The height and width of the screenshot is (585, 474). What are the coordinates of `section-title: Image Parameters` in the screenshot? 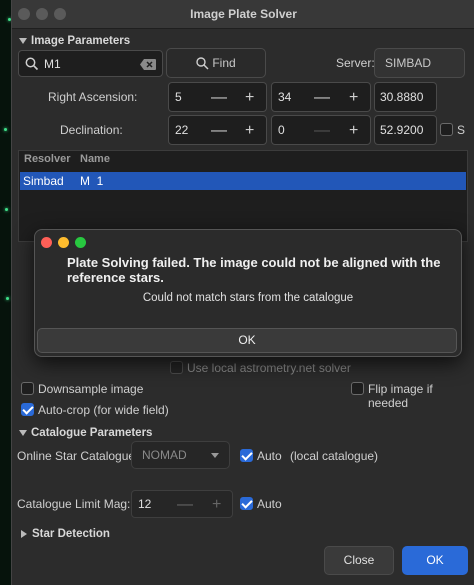 It's located at (81, 41).